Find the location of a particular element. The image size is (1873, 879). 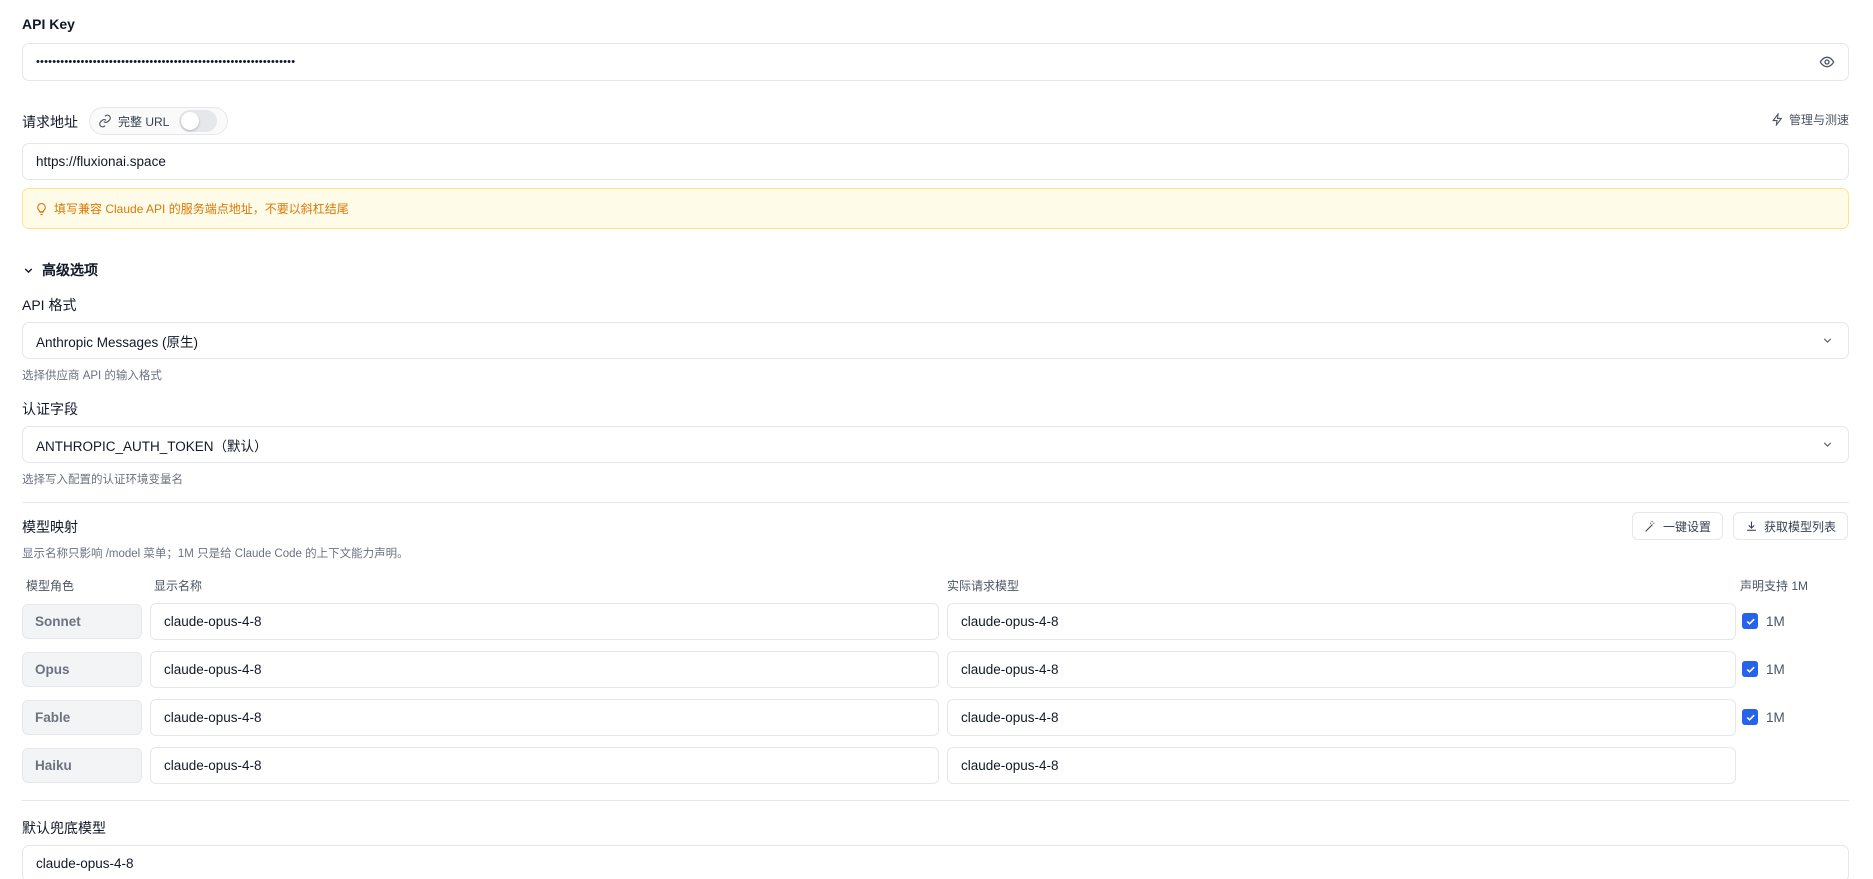

link-icon is located at coordinates (105, 121).